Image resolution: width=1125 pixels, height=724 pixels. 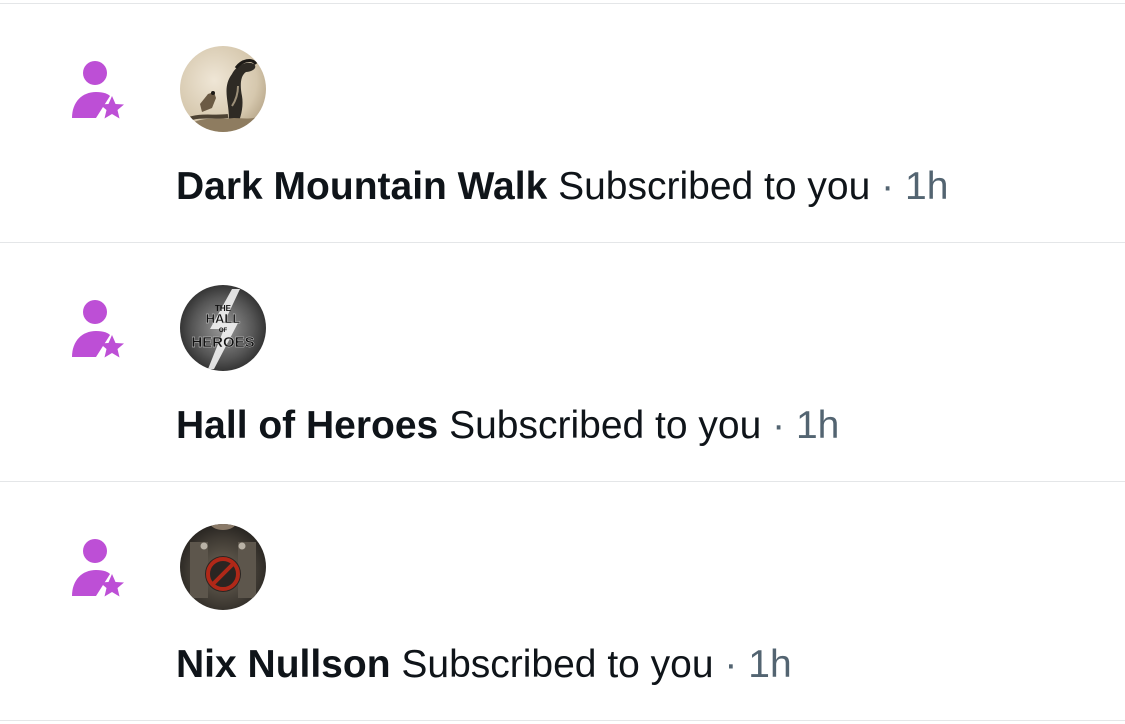 I want to click on user-name: Hall of Heroes, so click(x=307, y=425).